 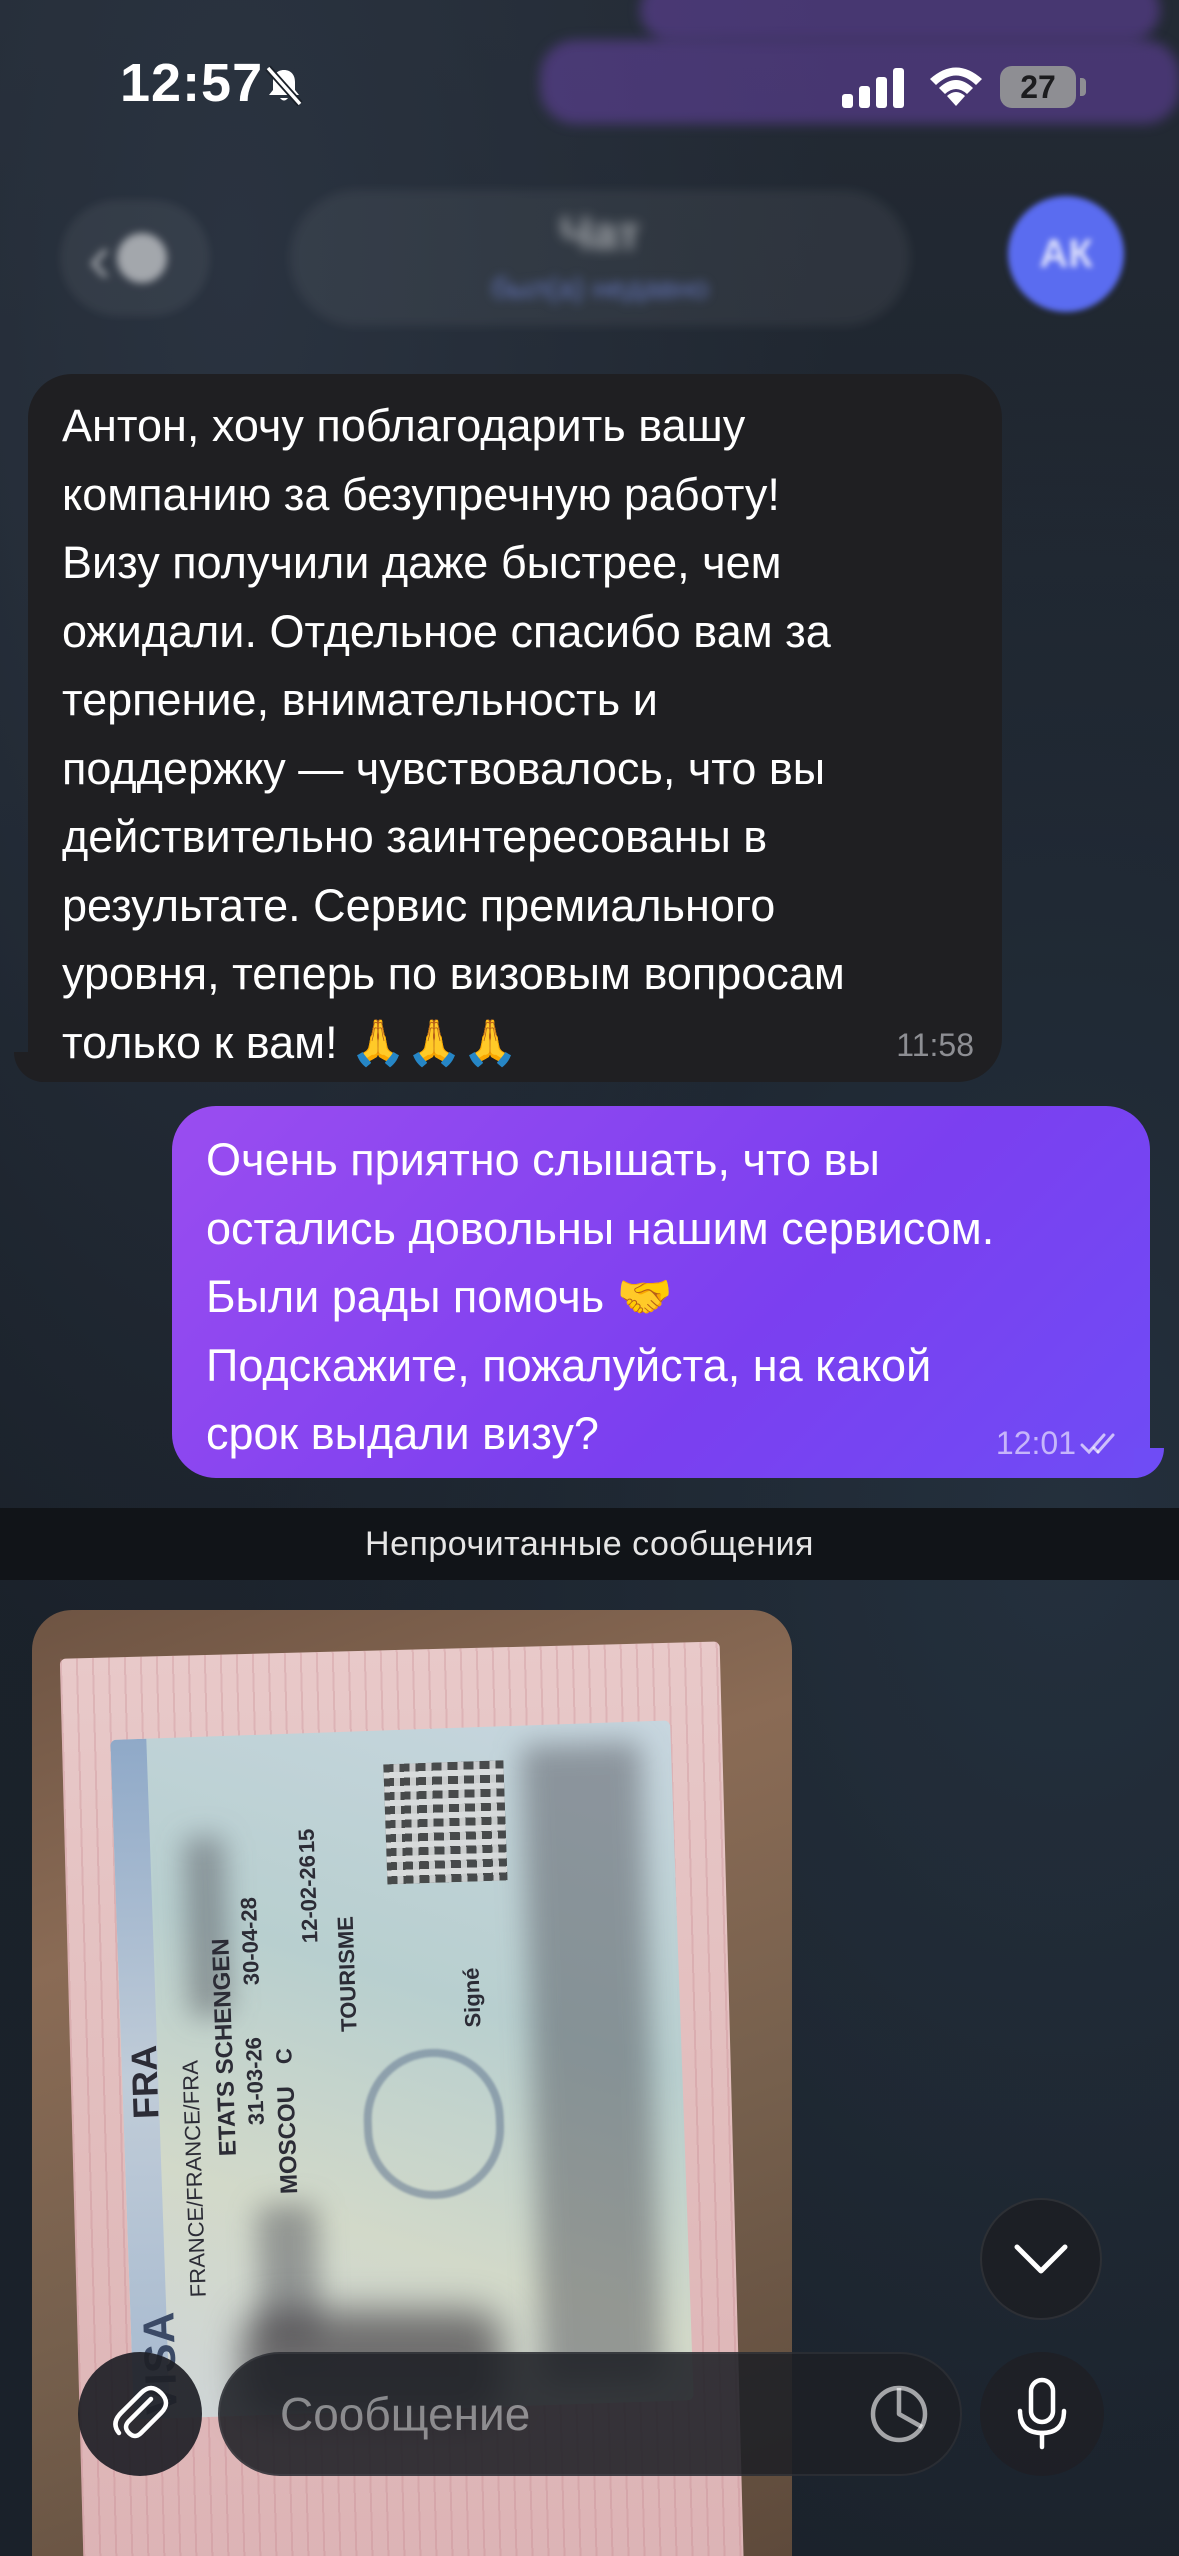 What do you see at coordinates (347, 1974) in the screenshot?
I see `visa-label-purpose: TOURISME` at bounding box center [347, 1974].